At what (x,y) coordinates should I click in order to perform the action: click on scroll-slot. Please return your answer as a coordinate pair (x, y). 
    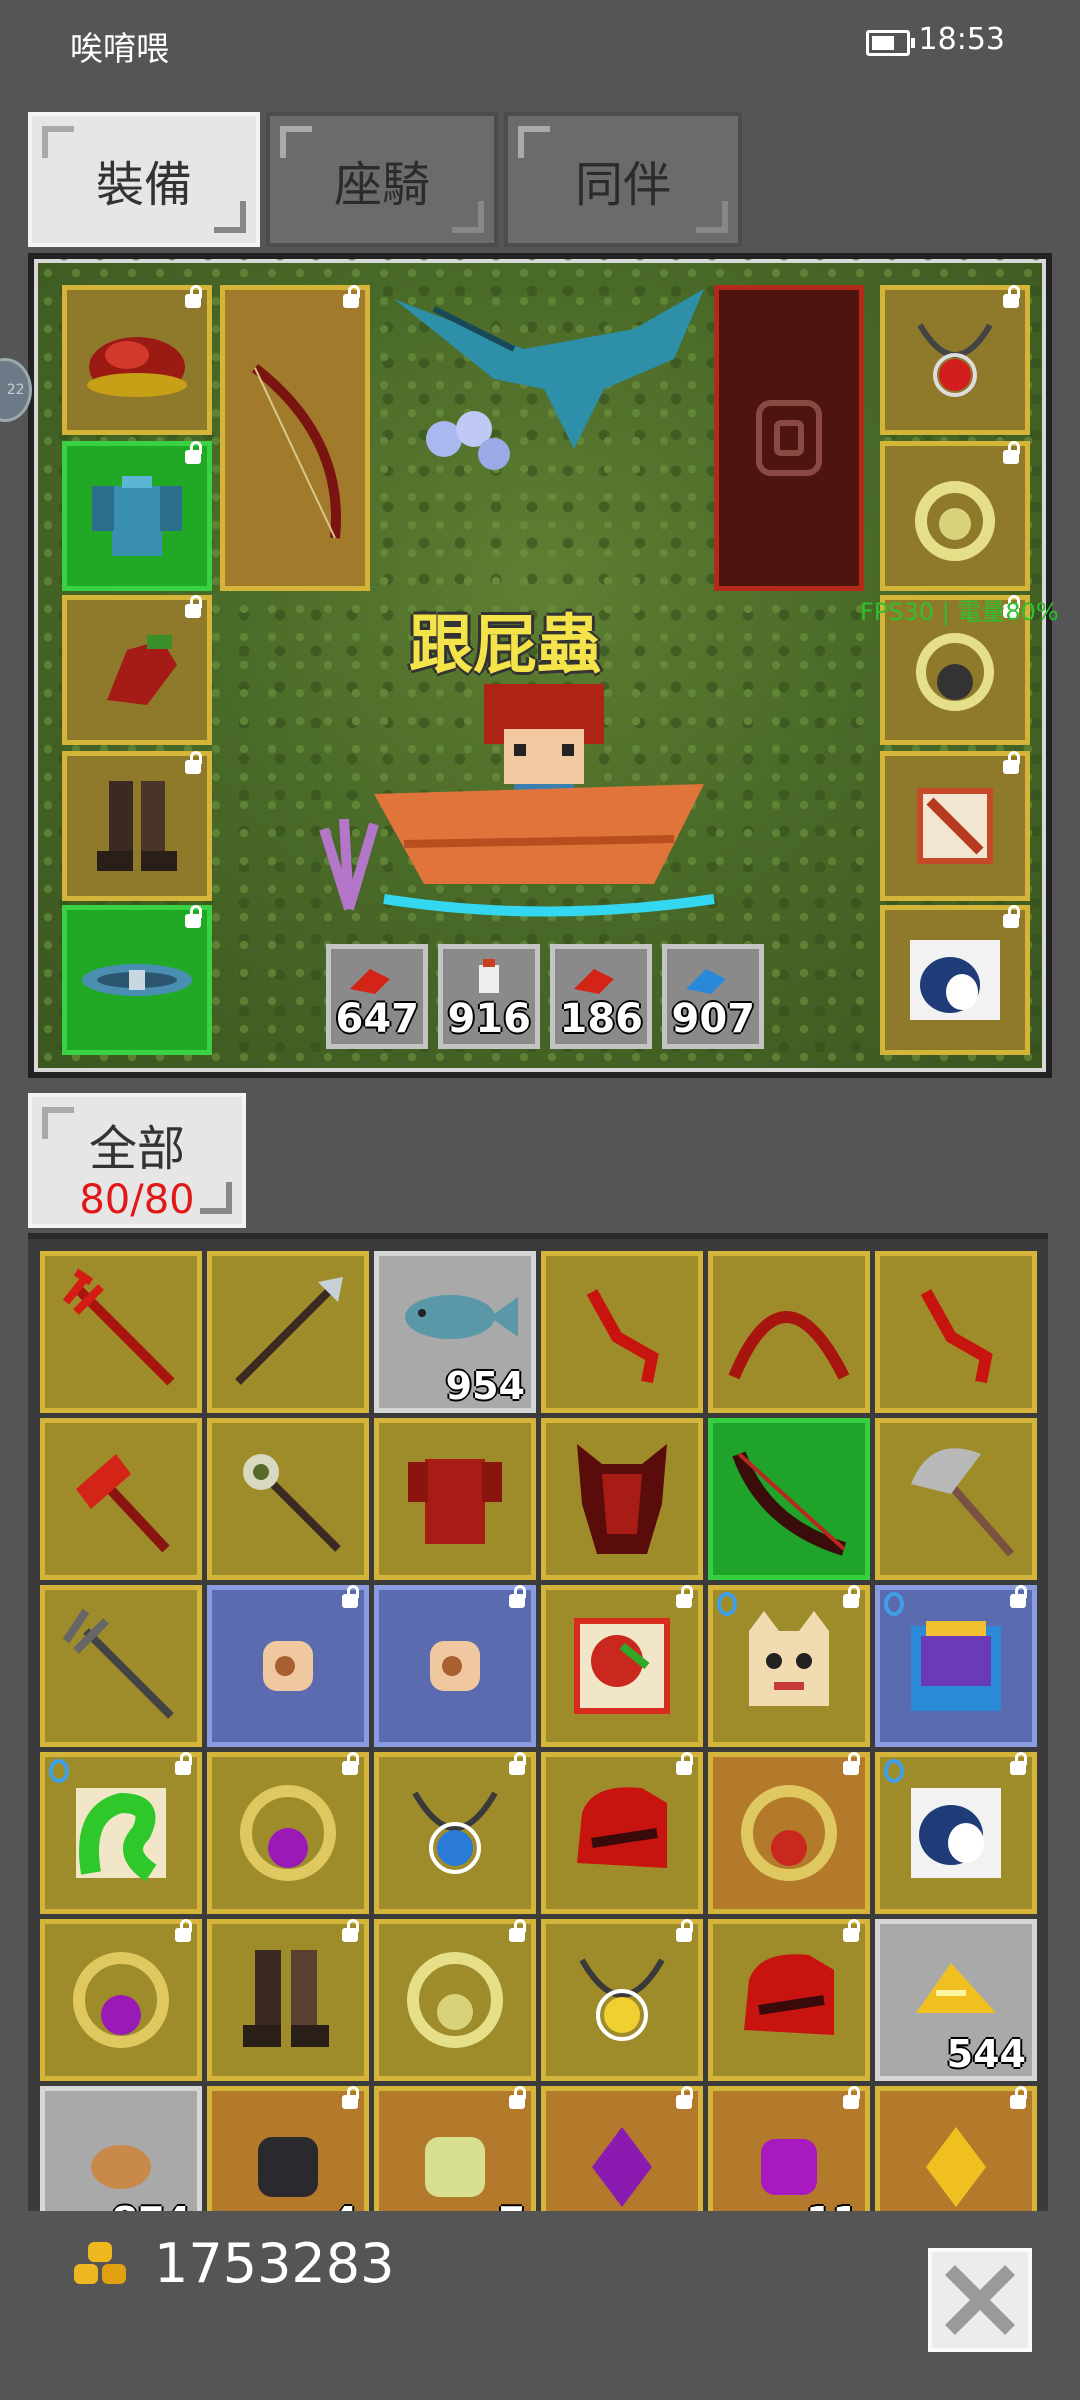
    Looking at the image, I should click on (955, 826).